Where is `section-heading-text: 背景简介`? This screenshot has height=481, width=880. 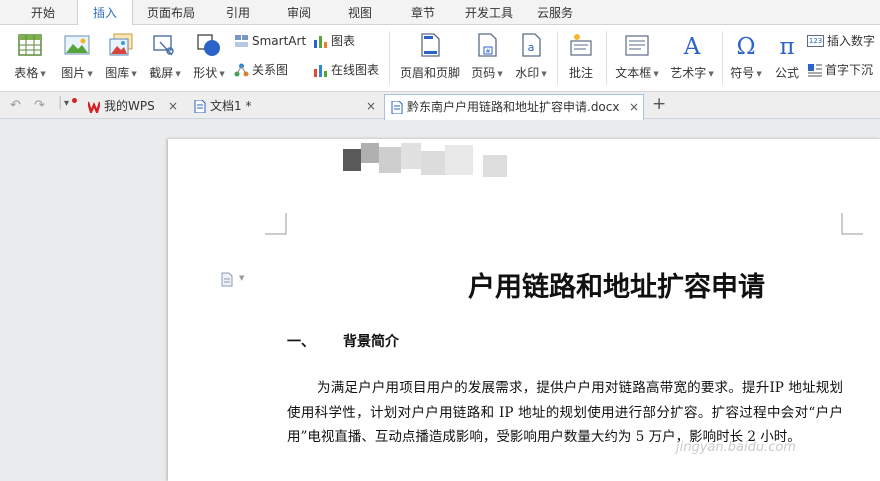
section-heading-text: 背景简介 is located at coordinates (371, 342).